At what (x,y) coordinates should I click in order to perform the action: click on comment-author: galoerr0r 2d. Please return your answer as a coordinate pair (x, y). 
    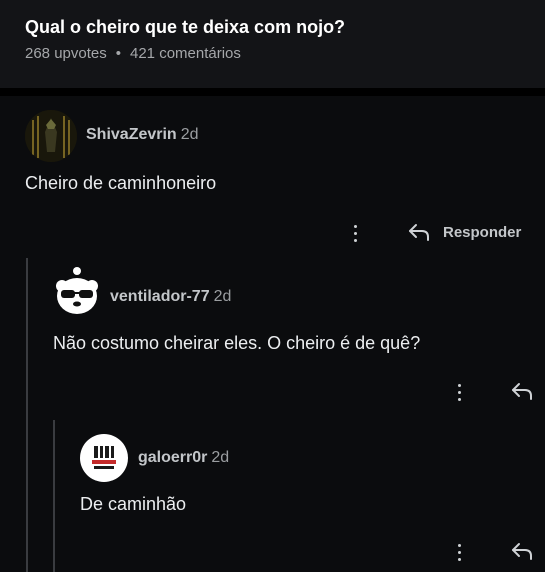
    Looking at the image, I should click on (183, 458).